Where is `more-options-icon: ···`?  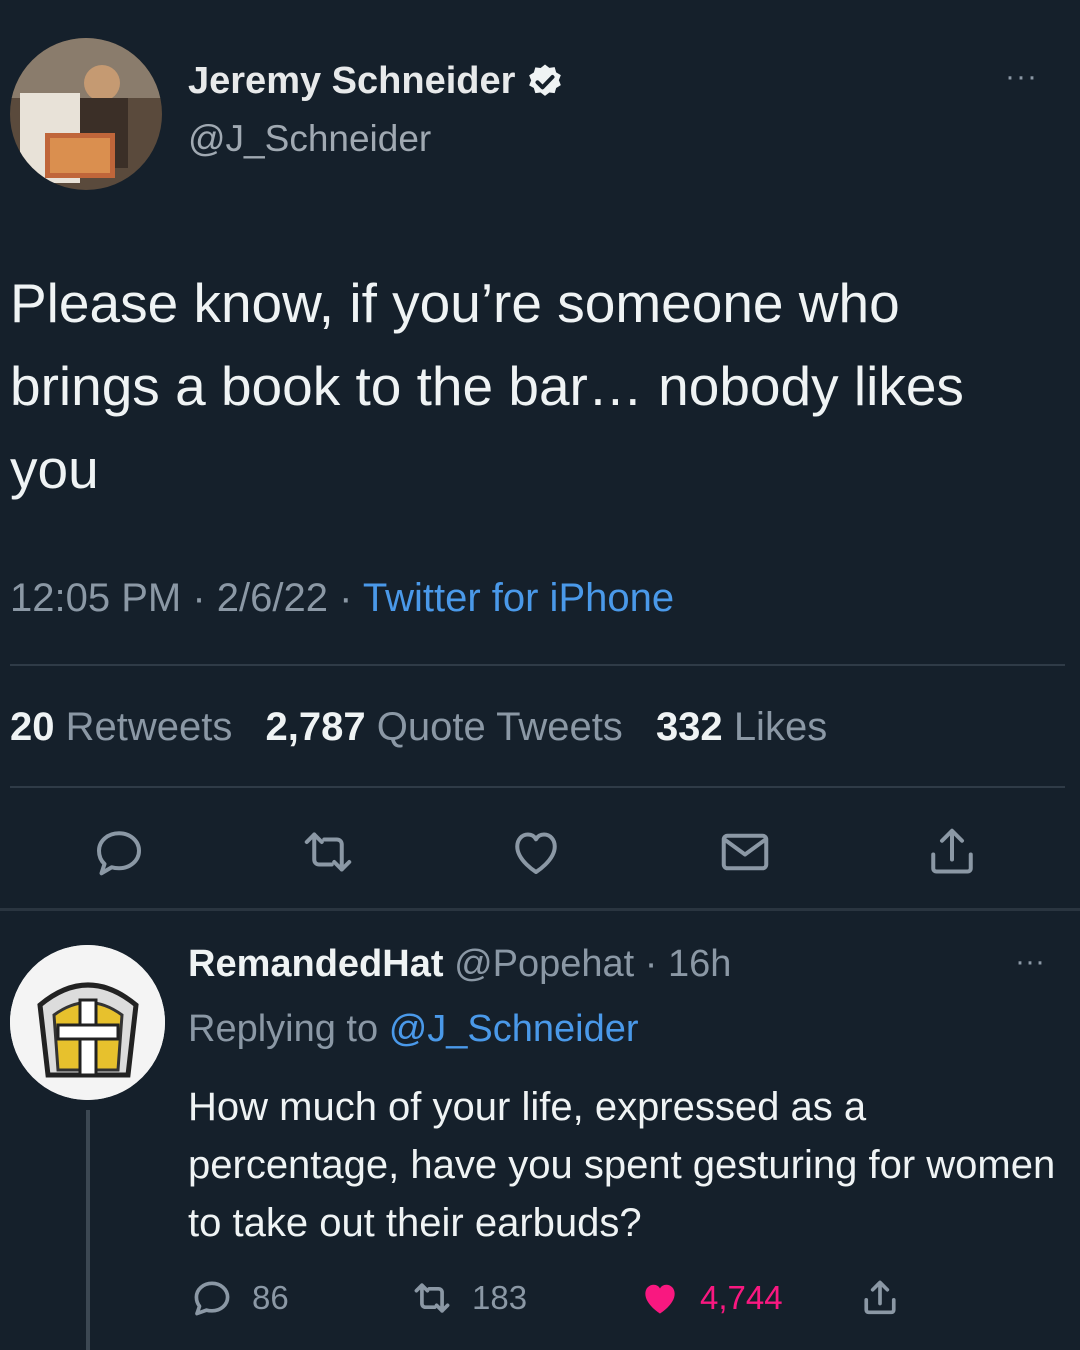 more-options-icon: ··· is located at coordinates (1021, 77).